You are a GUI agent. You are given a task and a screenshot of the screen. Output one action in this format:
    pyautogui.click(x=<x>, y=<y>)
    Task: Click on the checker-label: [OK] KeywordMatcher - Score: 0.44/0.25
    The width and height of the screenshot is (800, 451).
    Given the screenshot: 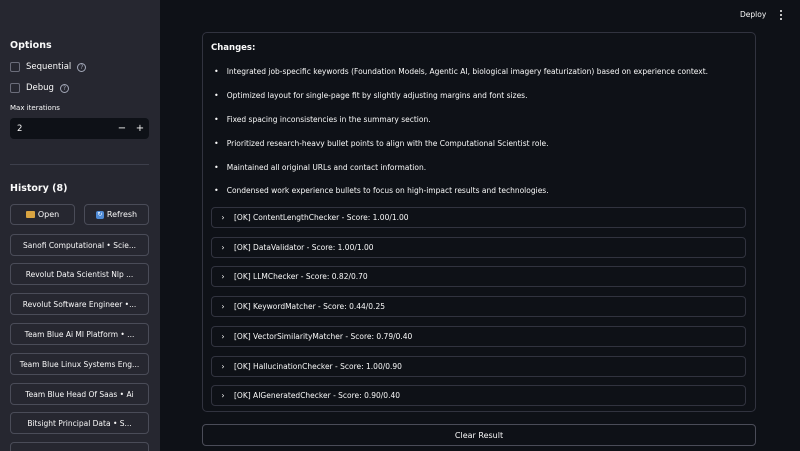 What is the action you would take?
    pyautogui.click(x=309, y=306)
    